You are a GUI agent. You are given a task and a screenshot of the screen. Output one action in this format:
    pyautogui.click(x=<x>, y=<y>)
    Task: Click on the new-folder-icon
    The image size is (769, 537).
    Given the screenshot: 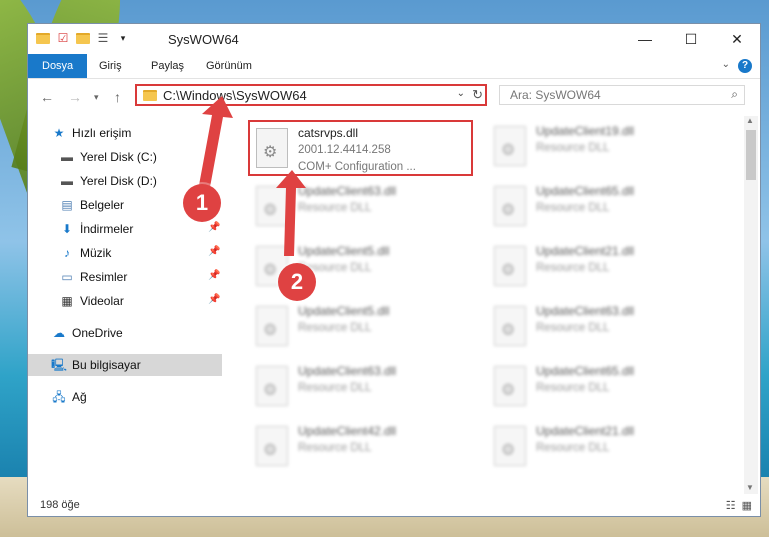 What is the action you would take?
    pyautogui.click(x=83, y=38)
    